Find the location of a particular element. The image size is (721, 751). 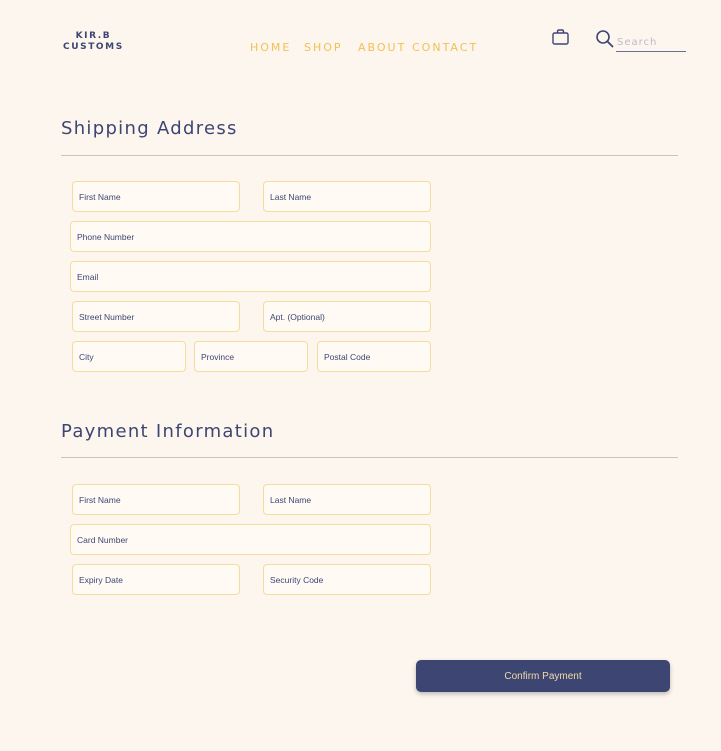

search-icon is located at coordinates (605, 39).